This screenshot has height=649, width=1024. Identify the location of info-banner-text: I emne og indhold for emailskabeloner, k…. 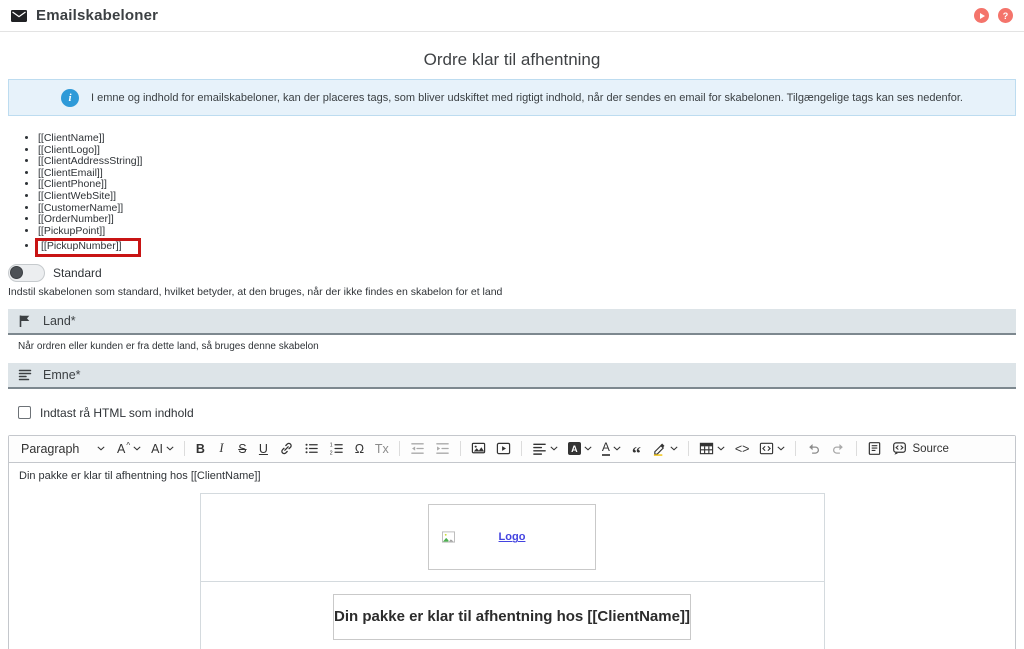
(527, 97).